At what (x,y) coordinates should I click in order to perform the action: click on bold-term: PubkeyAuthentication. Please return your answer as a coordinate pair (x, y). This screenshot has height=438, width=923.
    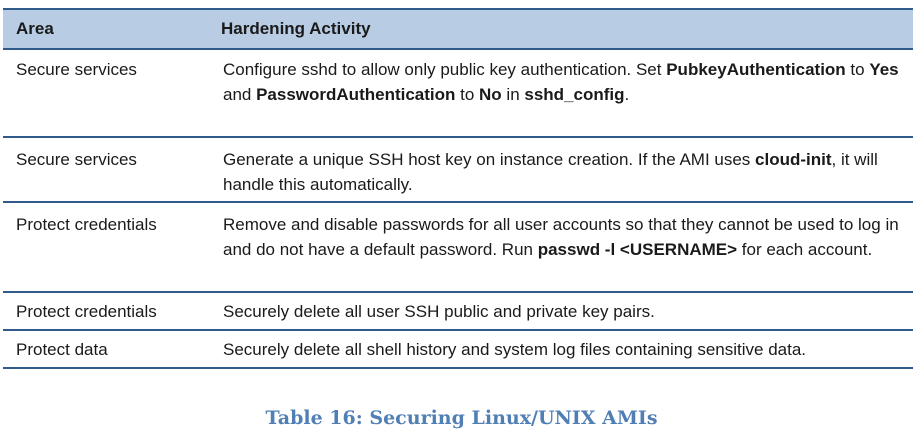
    Looking at the image, I should click on (756, 69).